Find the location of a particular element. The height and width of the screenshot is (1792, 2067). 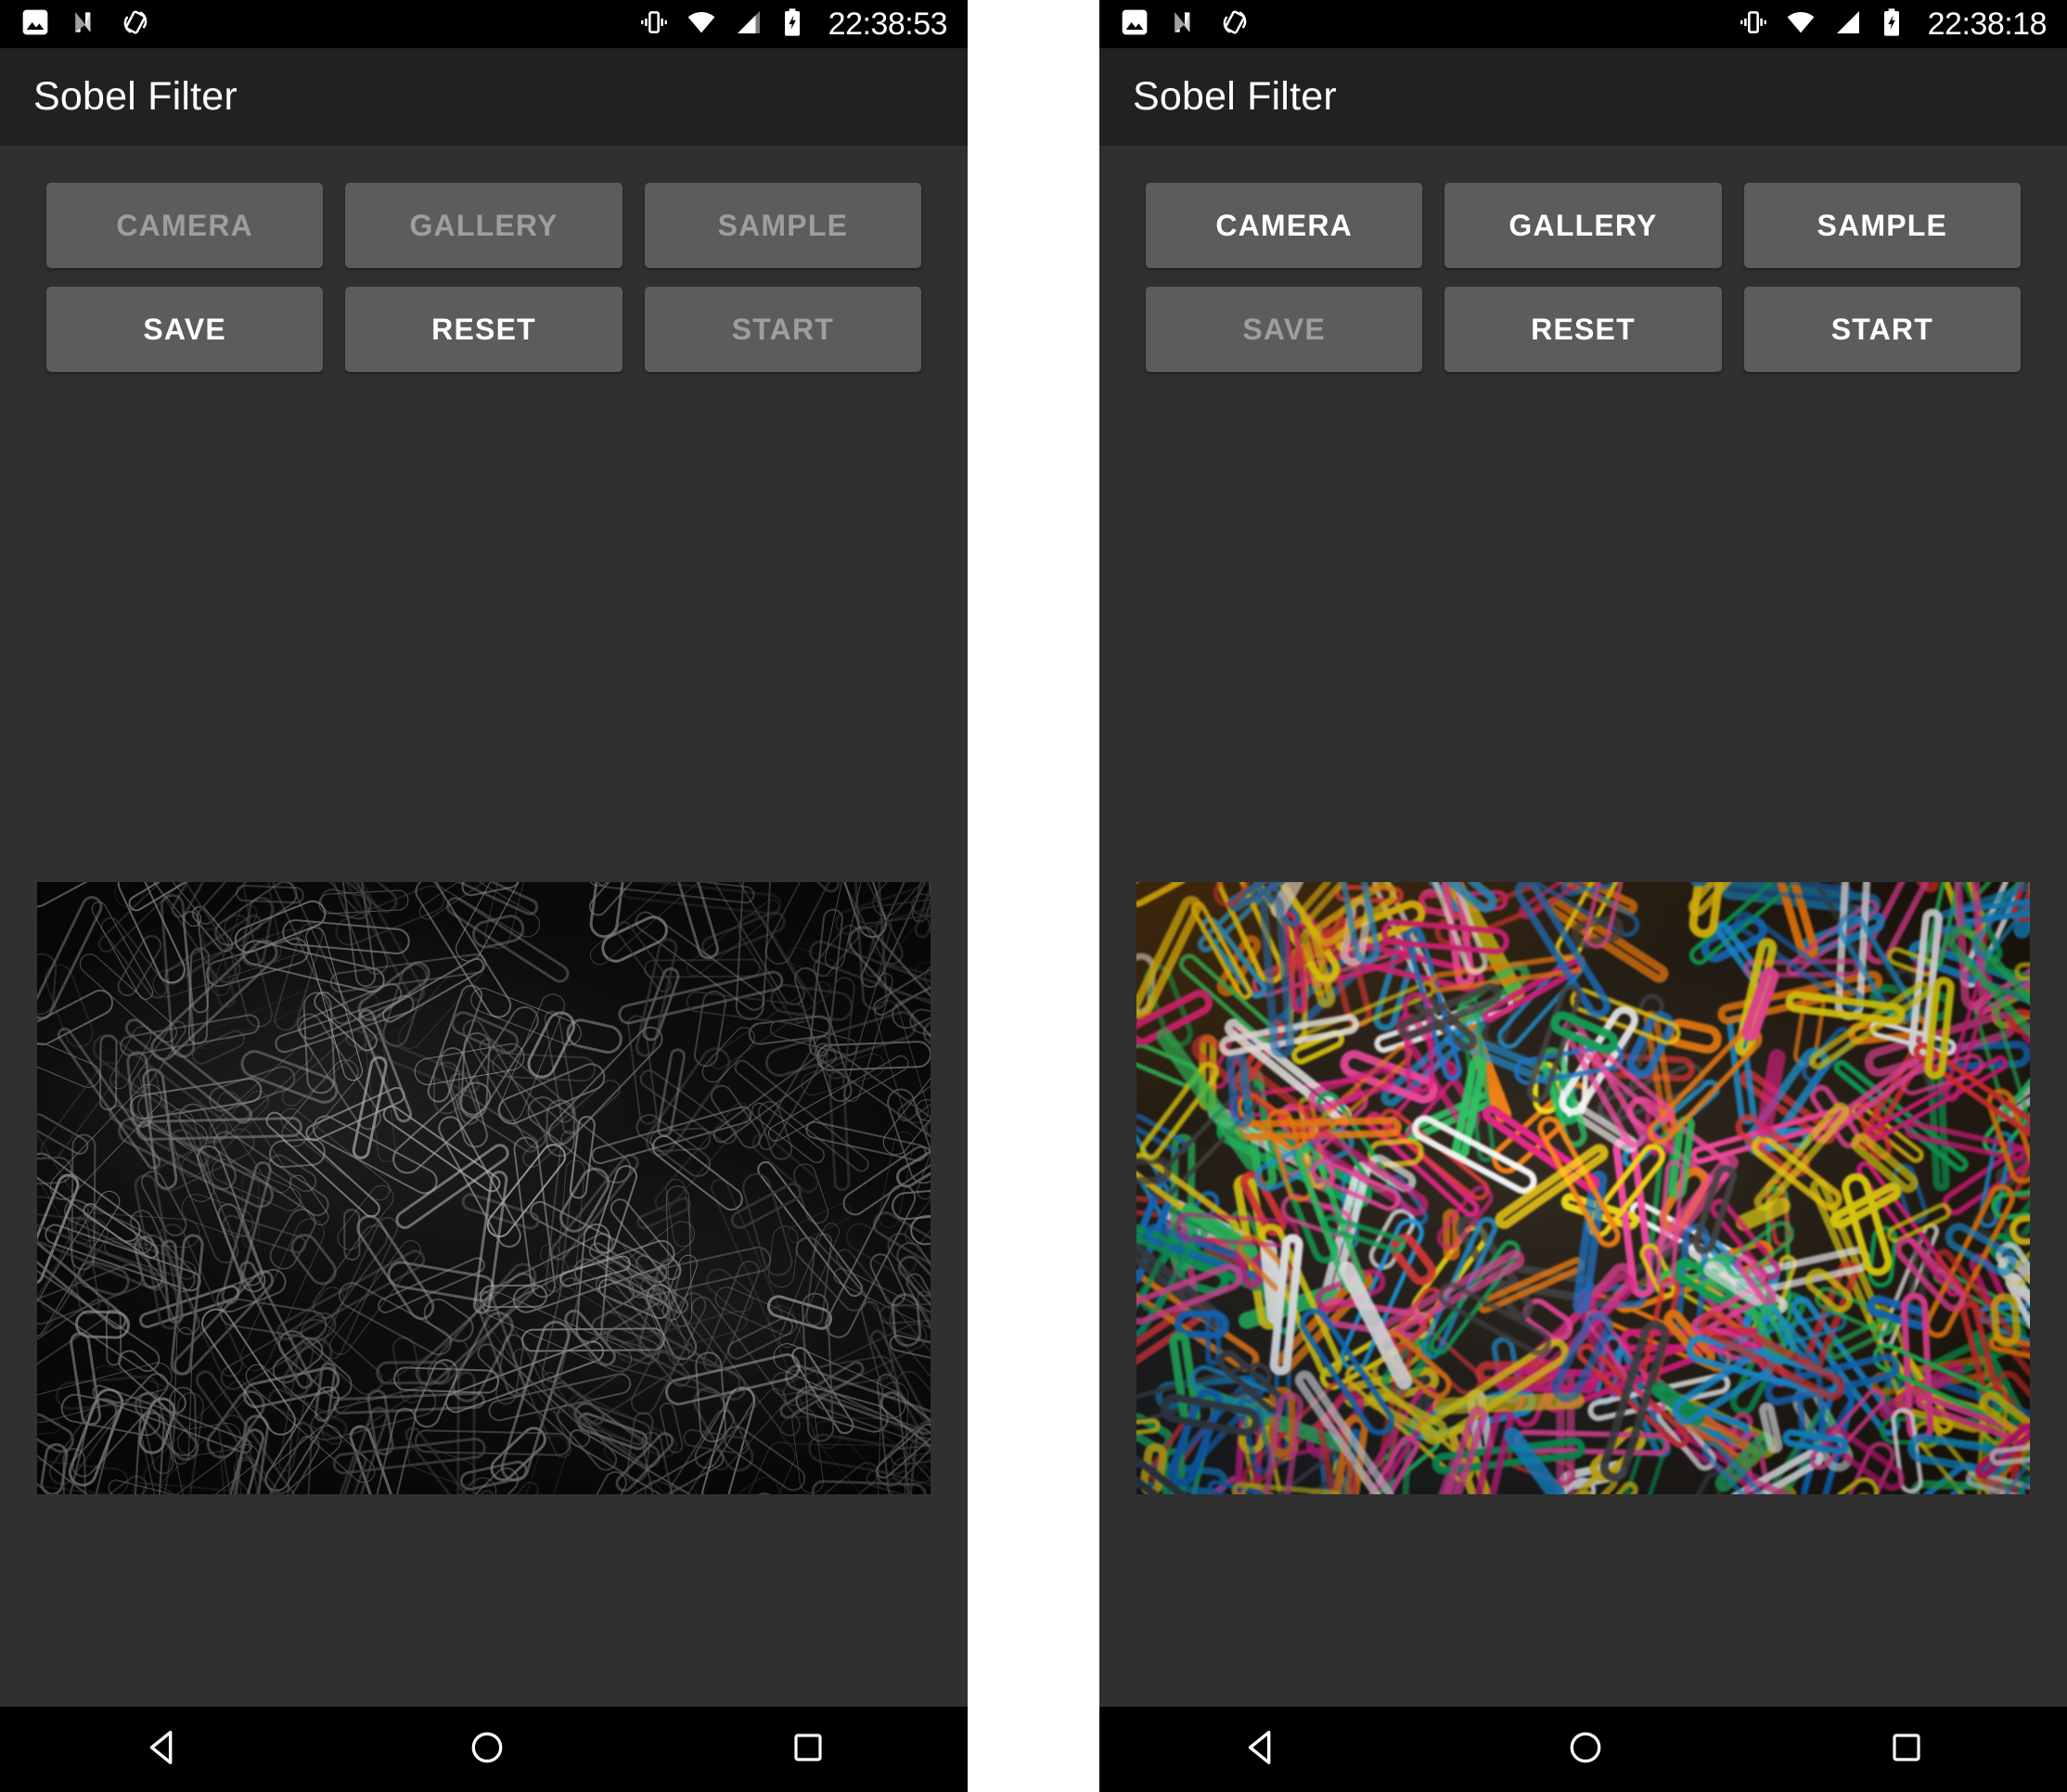

status-bar-right-icons: 22:38:18 is located at coordinates (1893, 24).